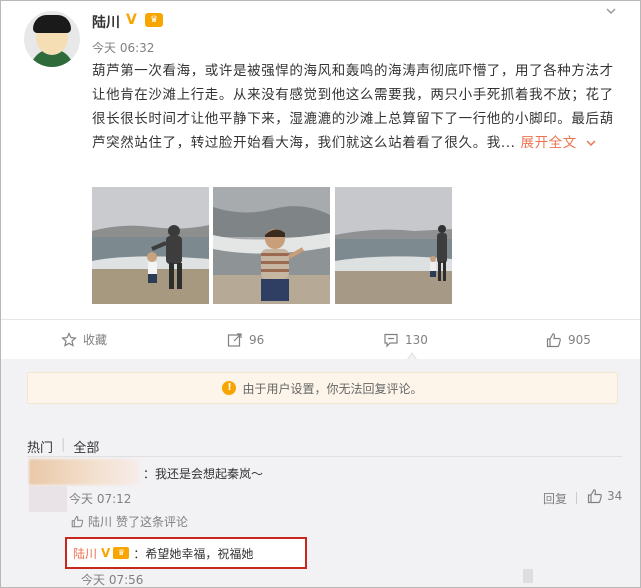 The height and width of the screenshot is (588, 641). Describe the element at coordinates (95, 340) in the screenshot. I see `favorite-label: 收藏` at that location.